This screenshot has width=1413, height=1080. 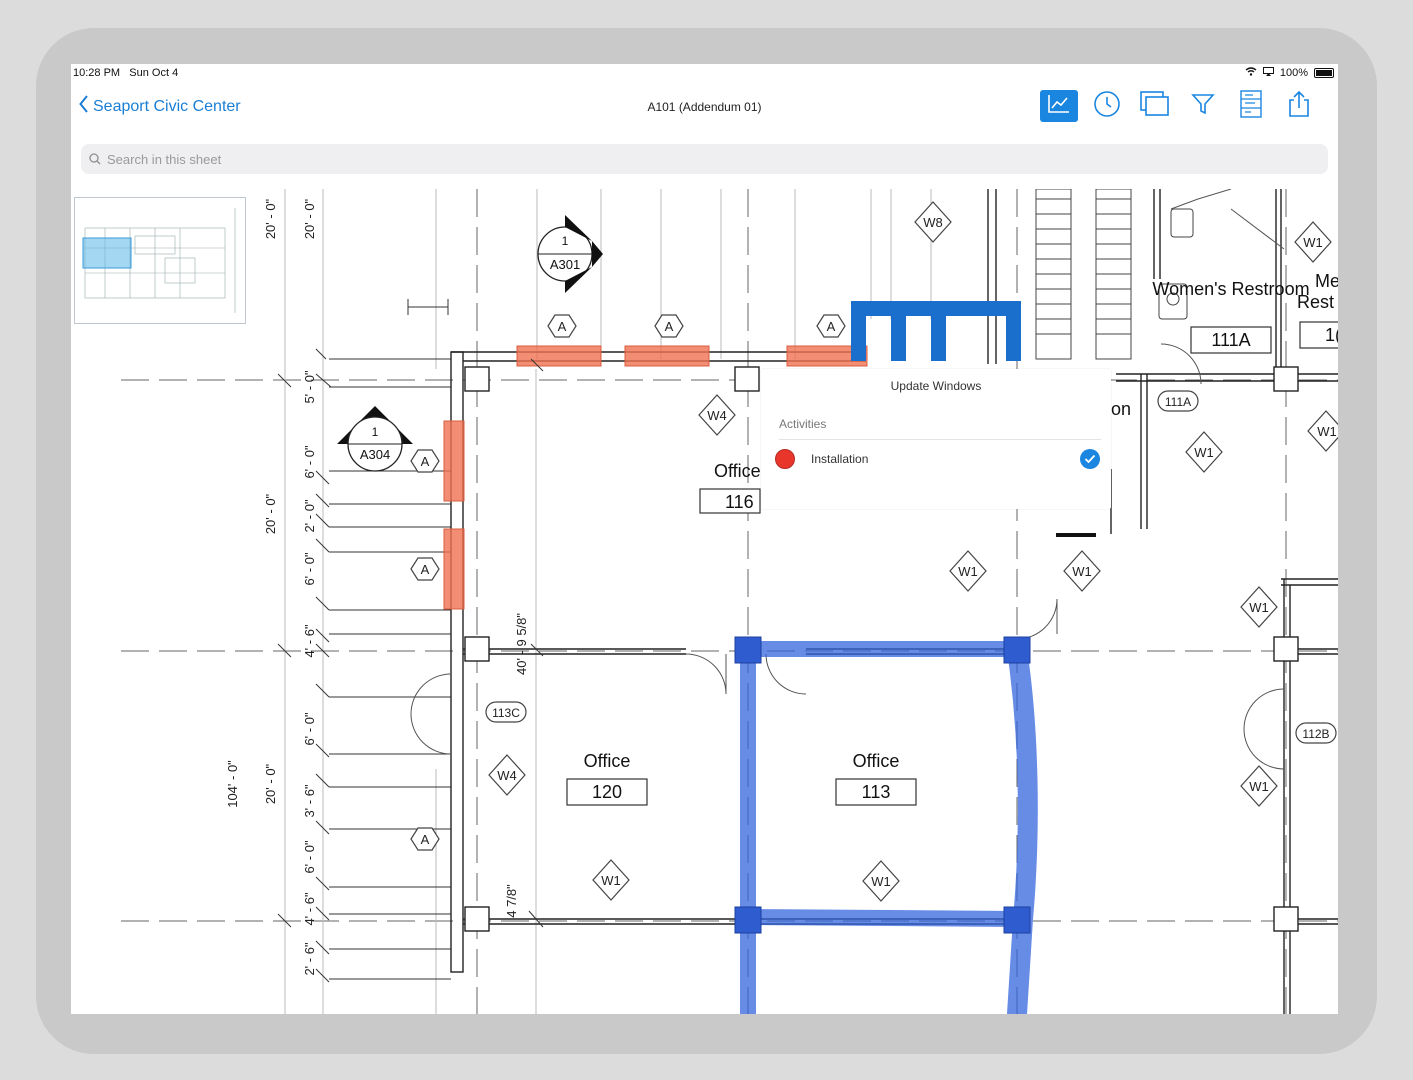 I want to click on svg-text: W4, so click(x=717, y=415).